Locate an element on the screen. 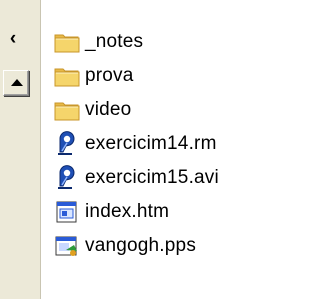 The width and height of the screenshot is (320, 299). scroll-up-button is located at coordinates (16, 83).